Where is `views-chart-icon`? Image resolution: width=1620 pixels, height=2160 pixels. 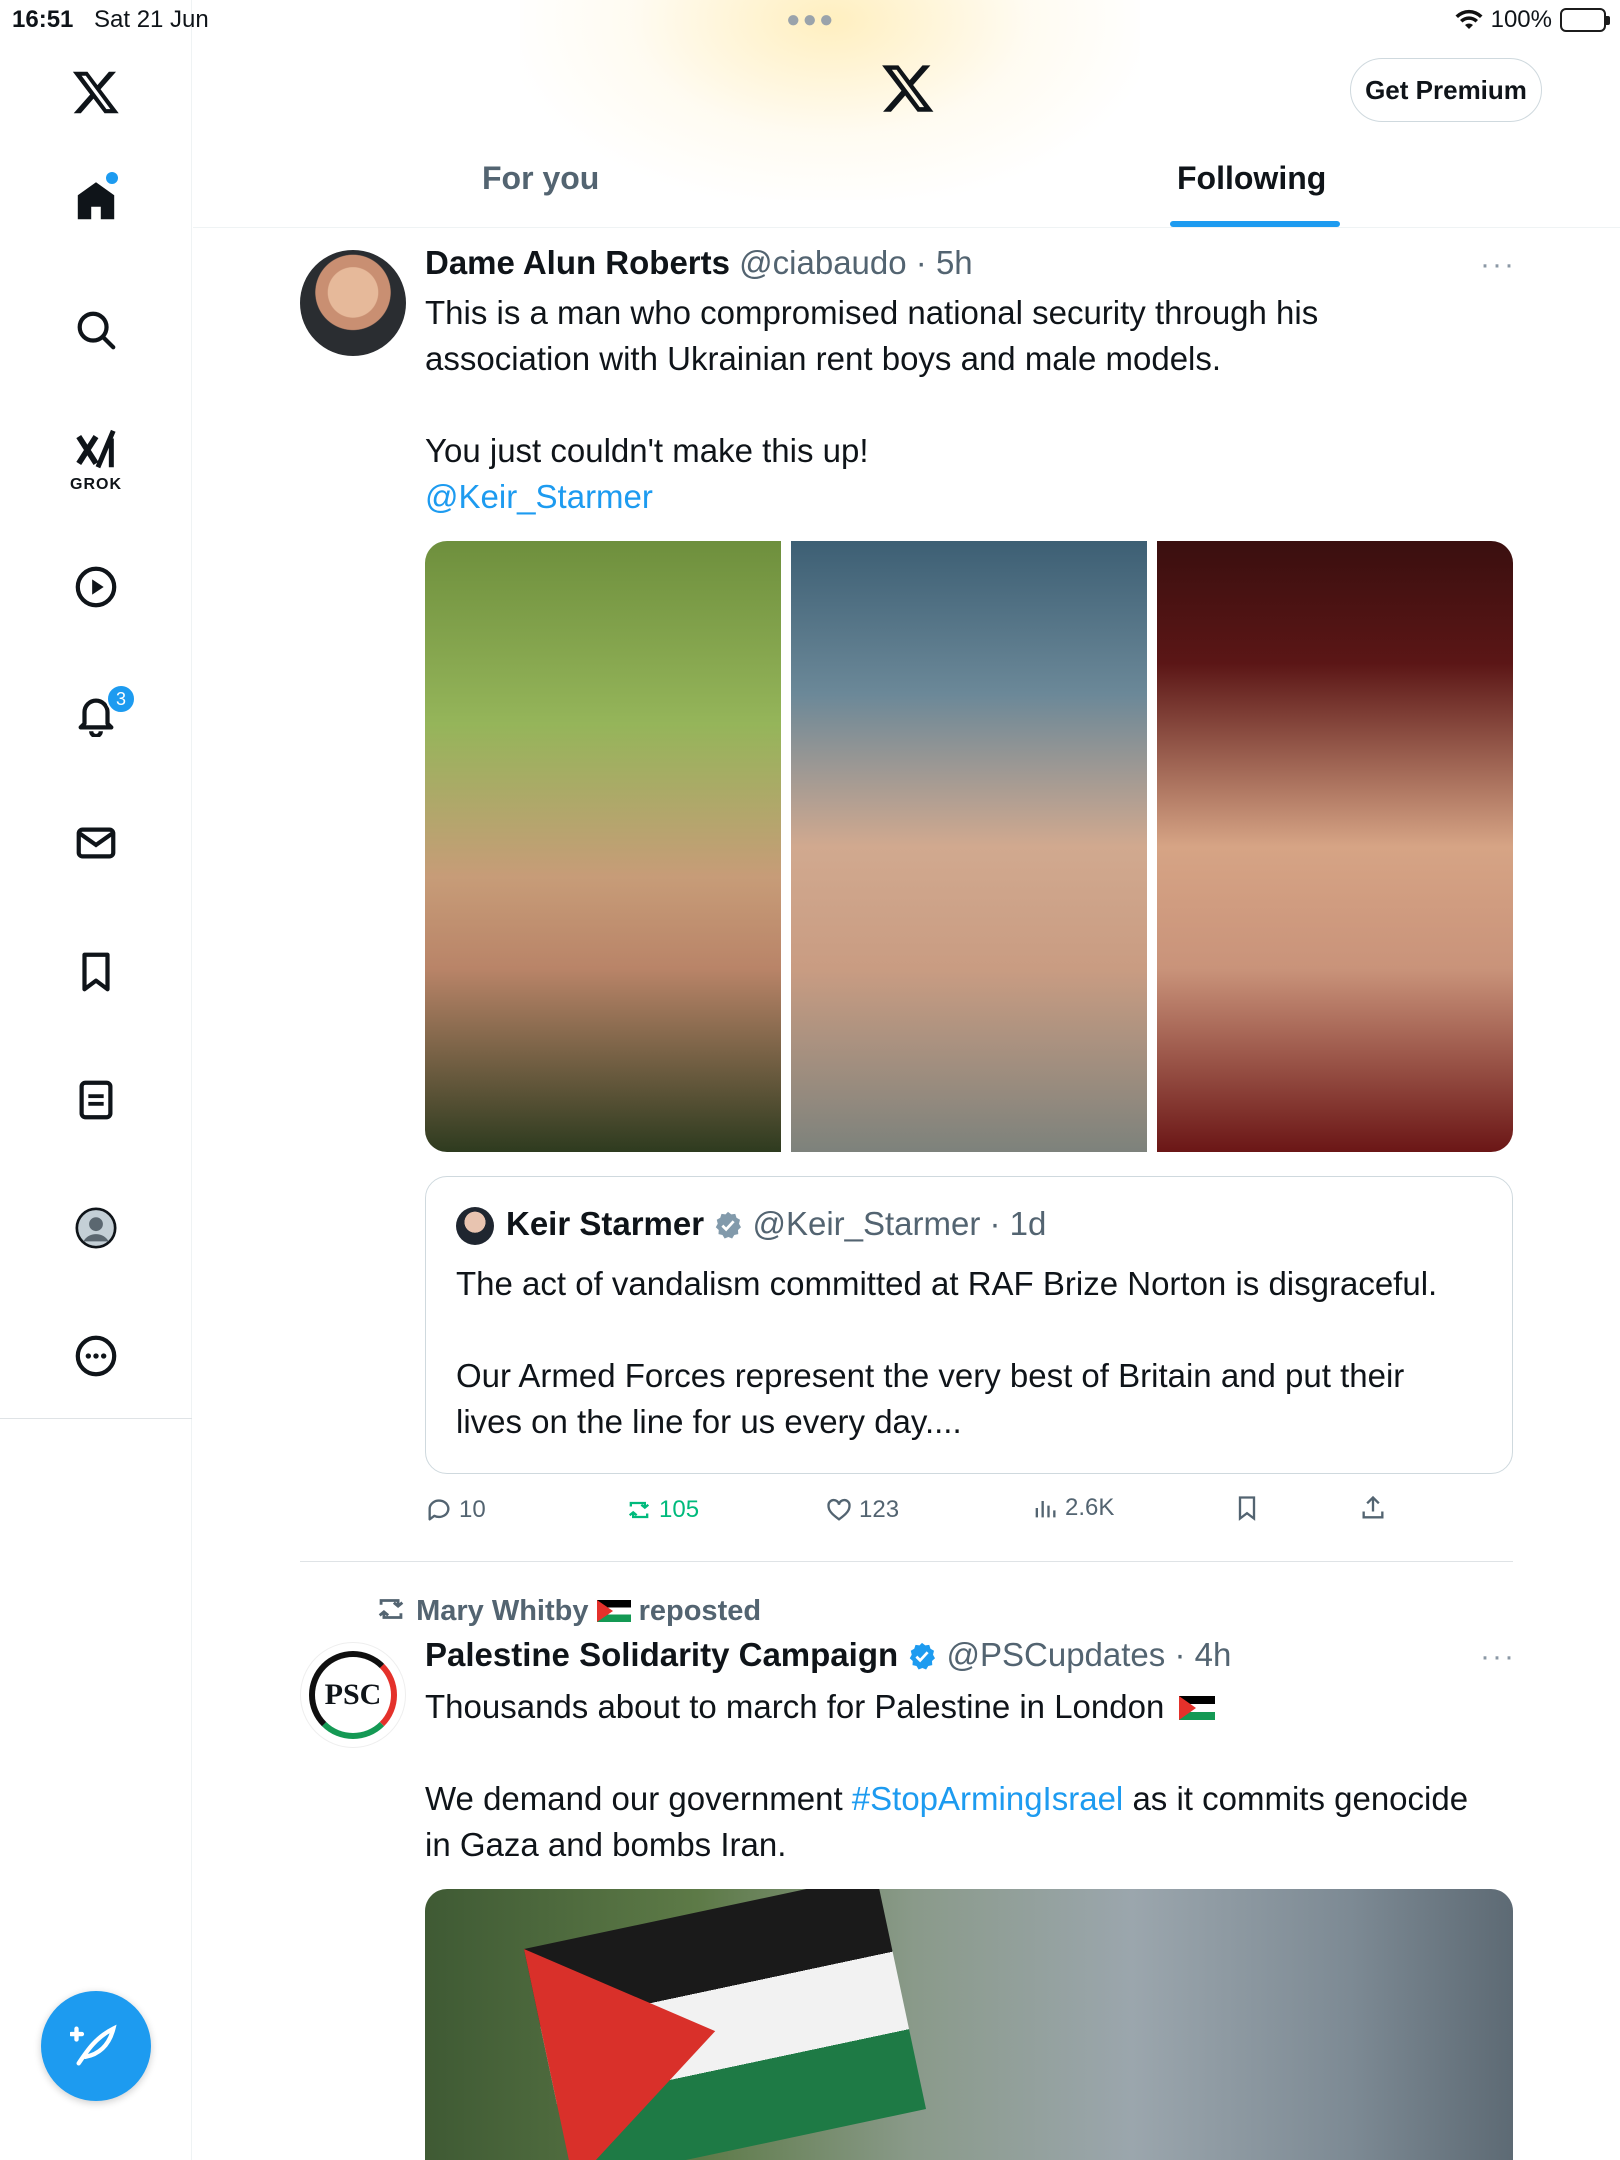
views-chart-icon is located at coordinates (1045, 1509).